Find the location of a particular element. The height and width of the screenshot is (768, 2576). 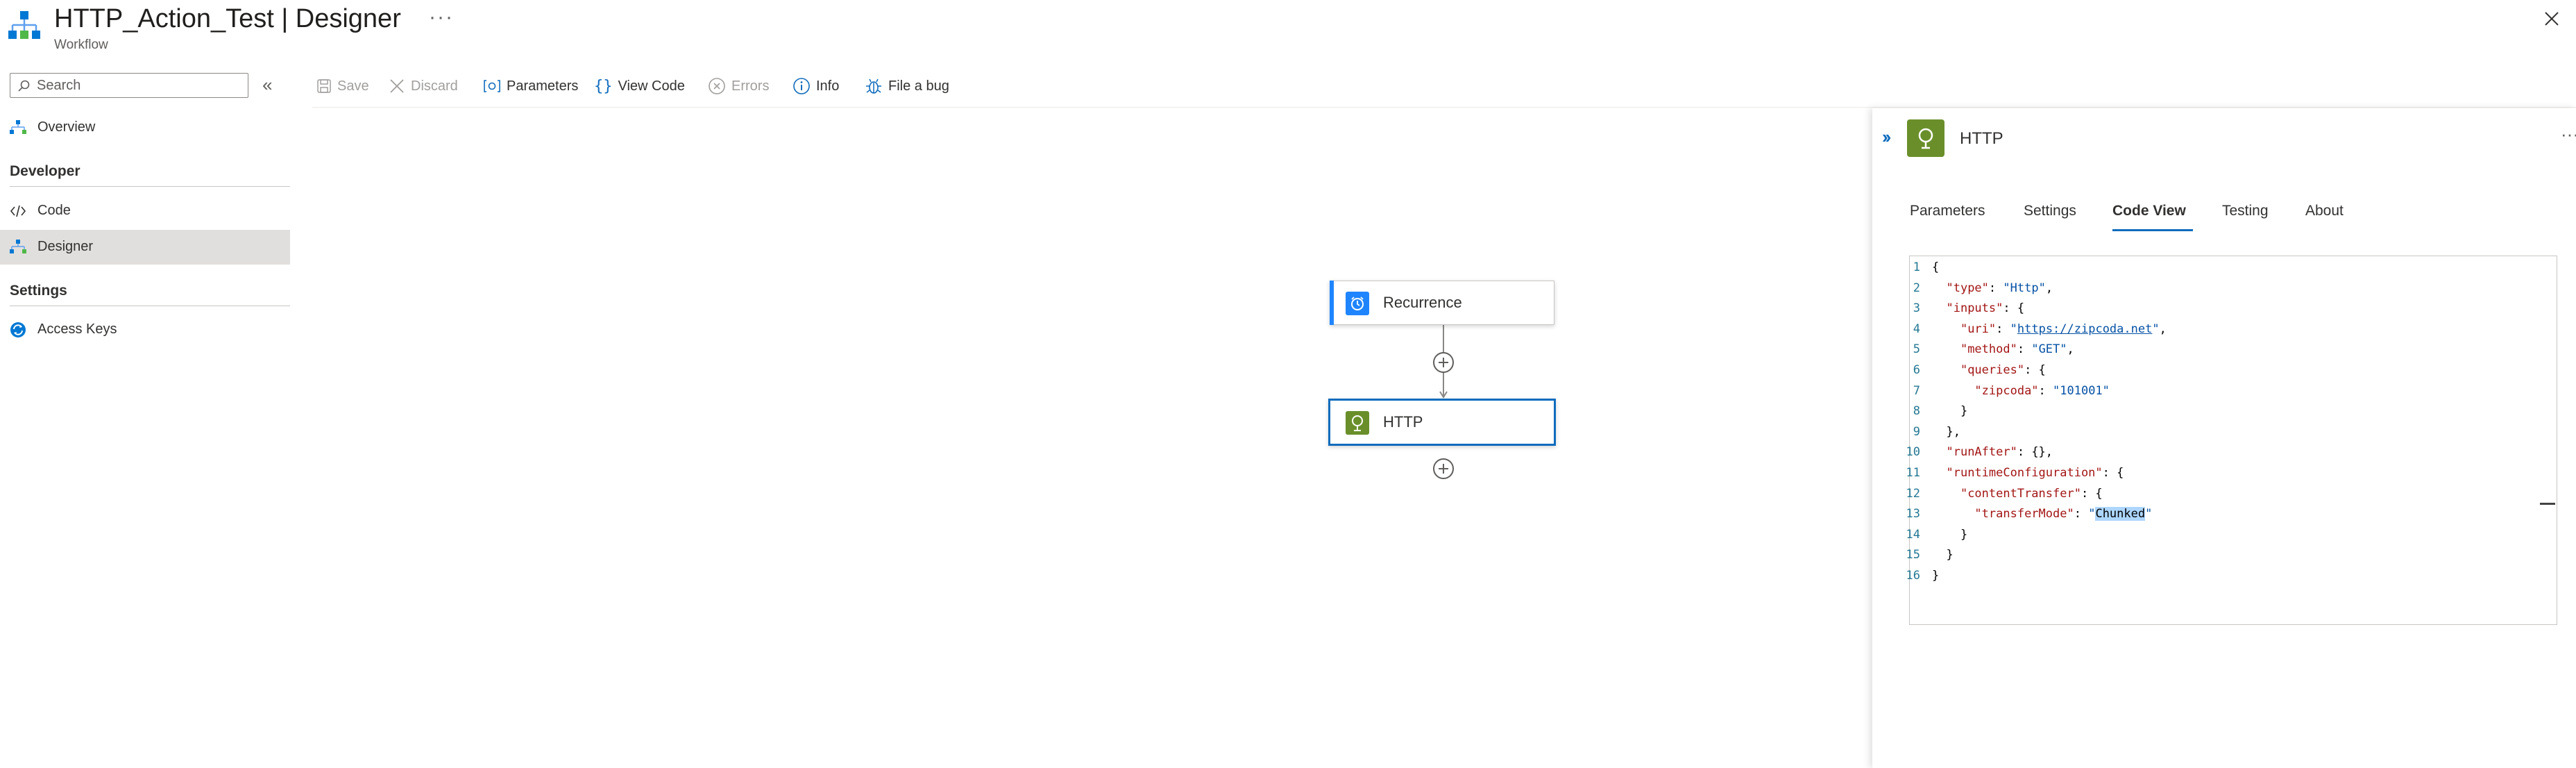

line-number: 8 is located at coordinates (1916, 412).